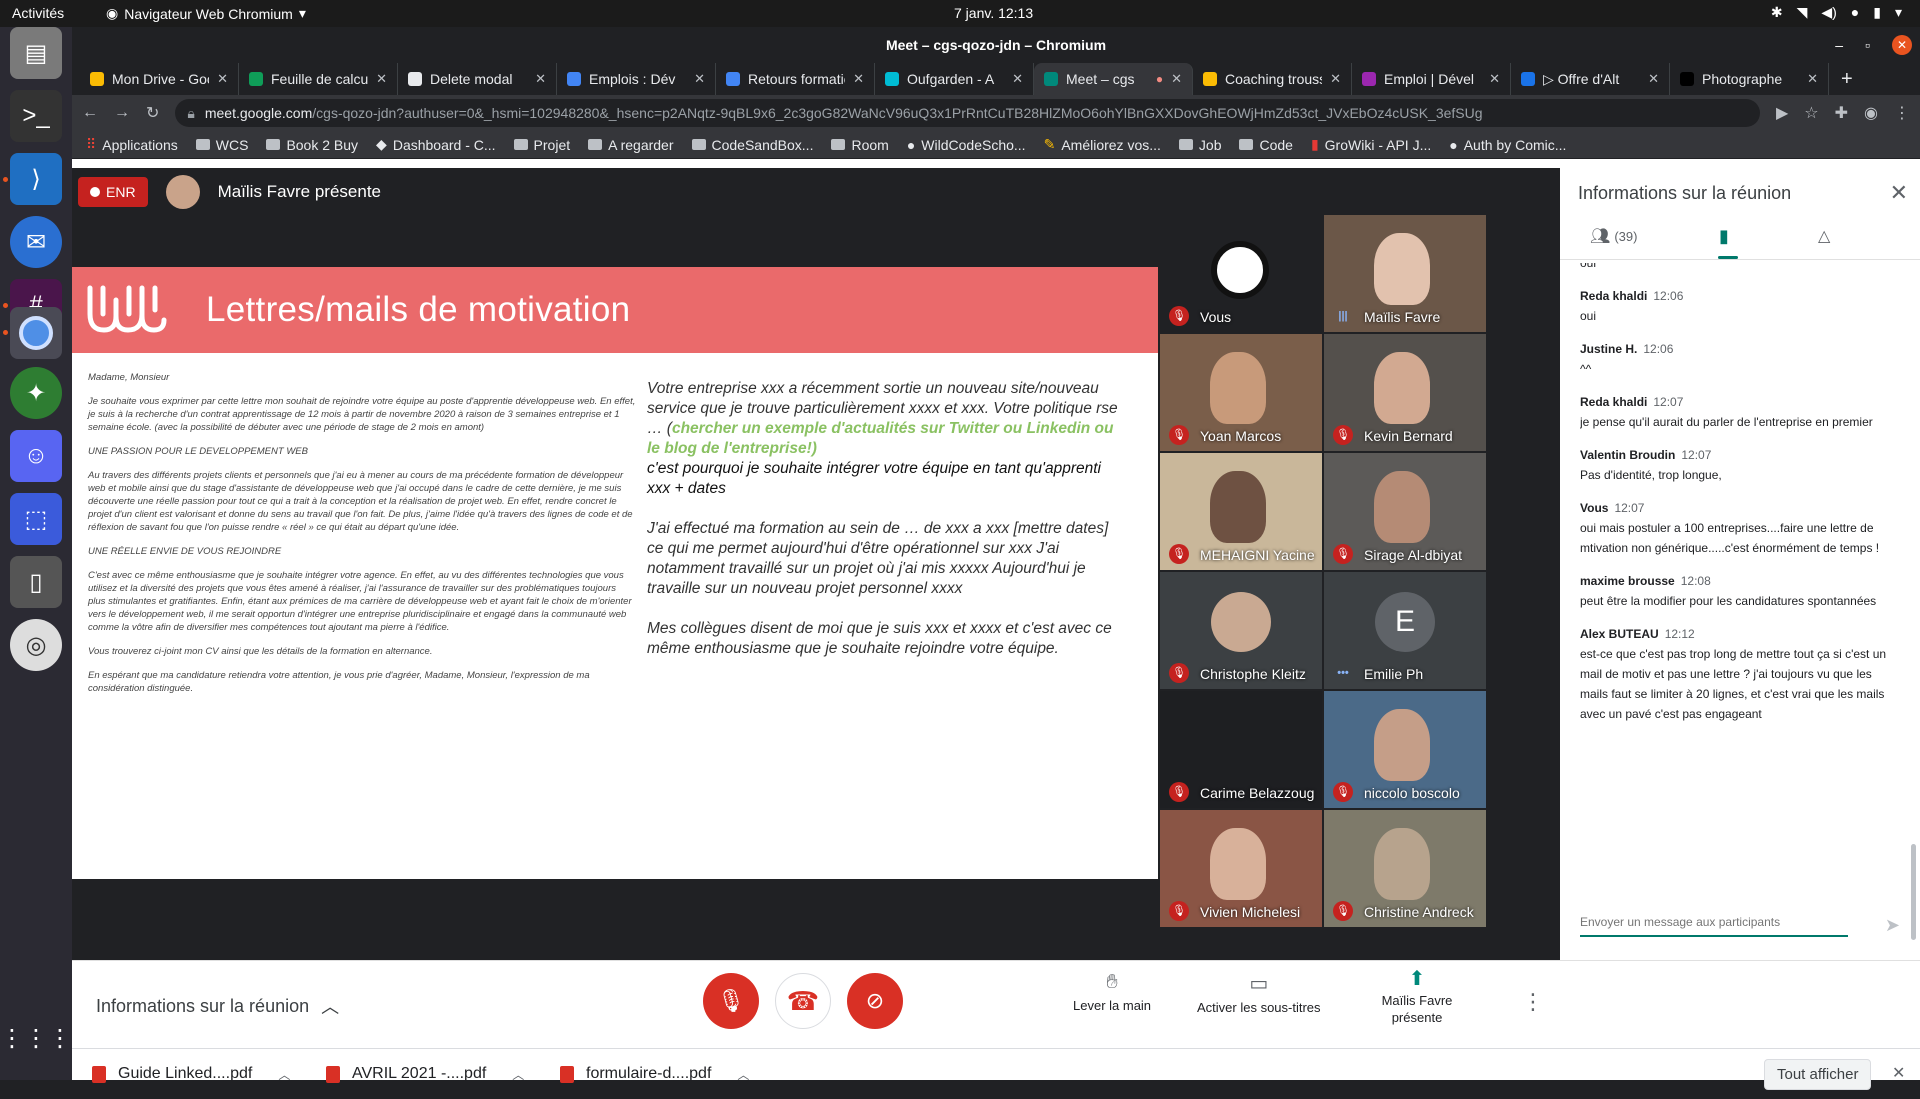  What do you see at coordinates (90, 113) in the screenshot?
I see `back-icon: ←` at bounding box center [90, 113].